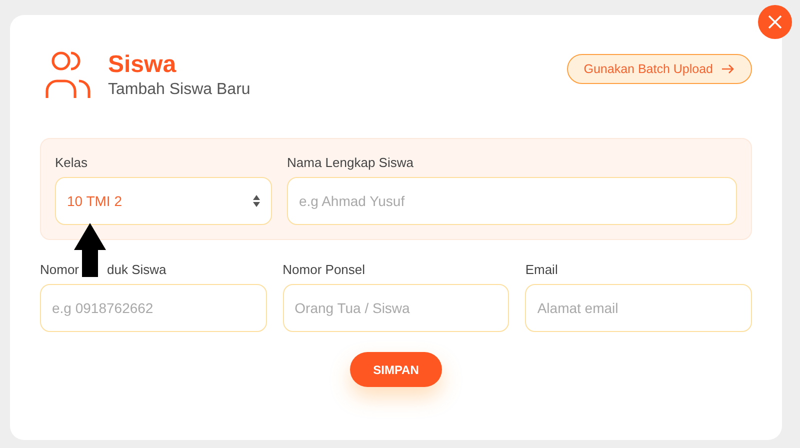 This screenshot has width=800, height=448. I want to click on arrow-right-icon, so click(728, 69).